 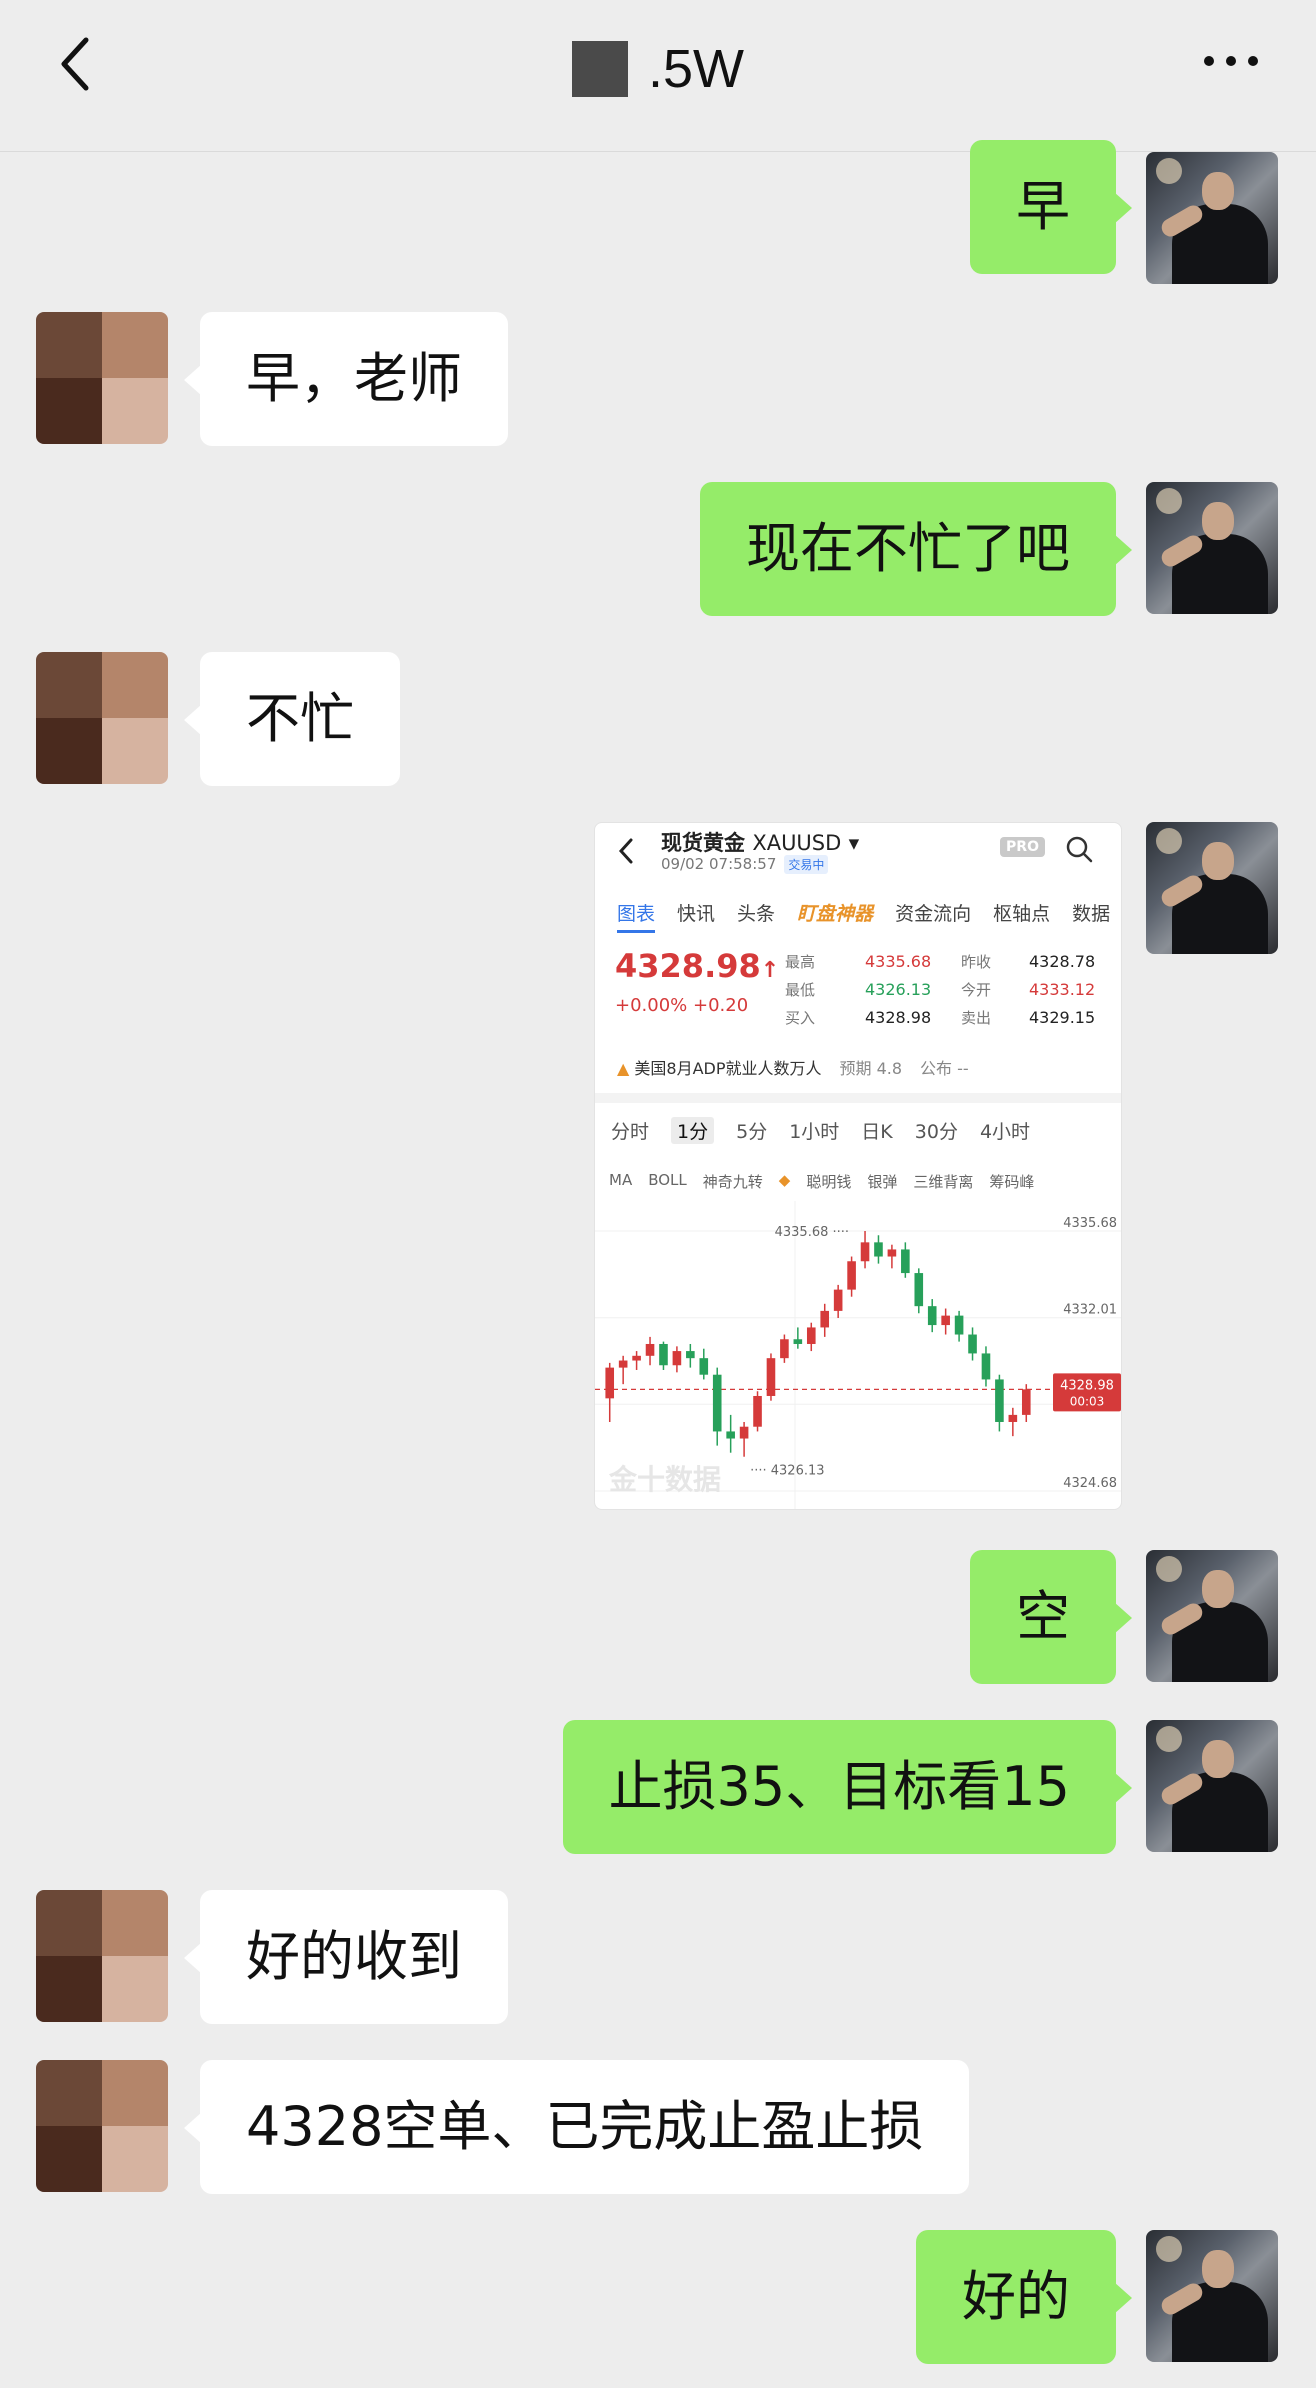 I want to click on tab-data: 数据, so click(x=1091, y=914).